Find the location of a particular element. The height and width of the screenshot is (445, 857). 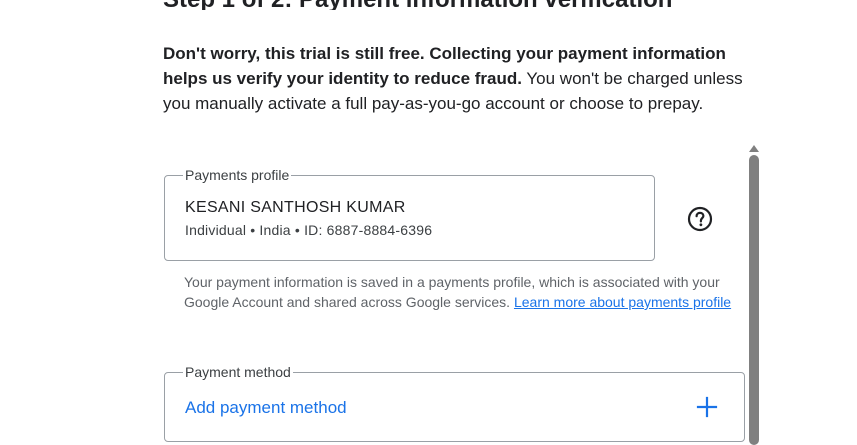

profile-name: KESANI SANTHOSH KUMAR is located at coordinates (295, 207).